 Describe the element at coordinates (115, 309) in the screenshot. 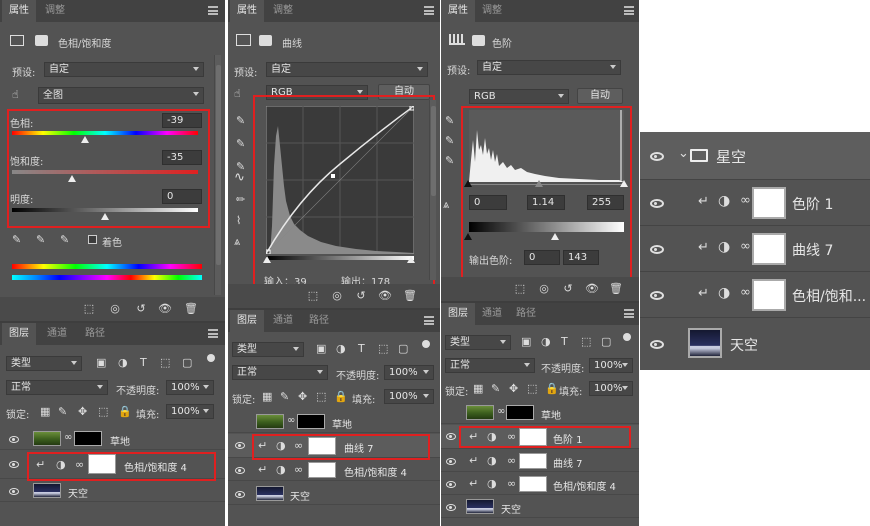

I see `view-previous-icon: ◎` at that location.